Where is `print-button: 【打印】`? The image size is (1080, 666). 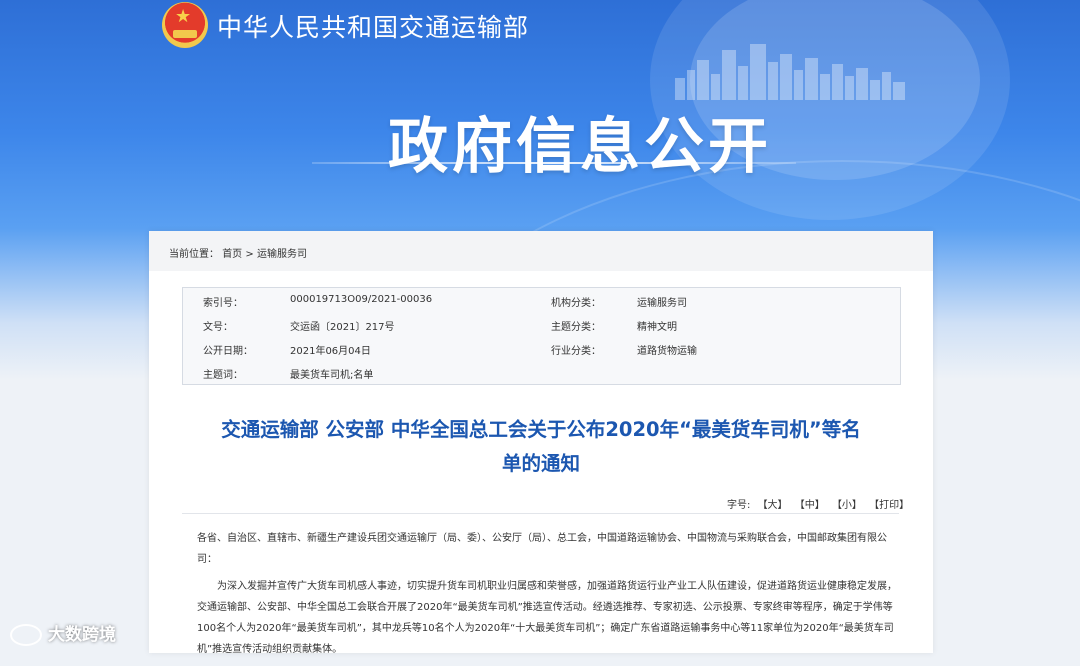 print-button: 【打印】 is located at coordinates (889, 505).